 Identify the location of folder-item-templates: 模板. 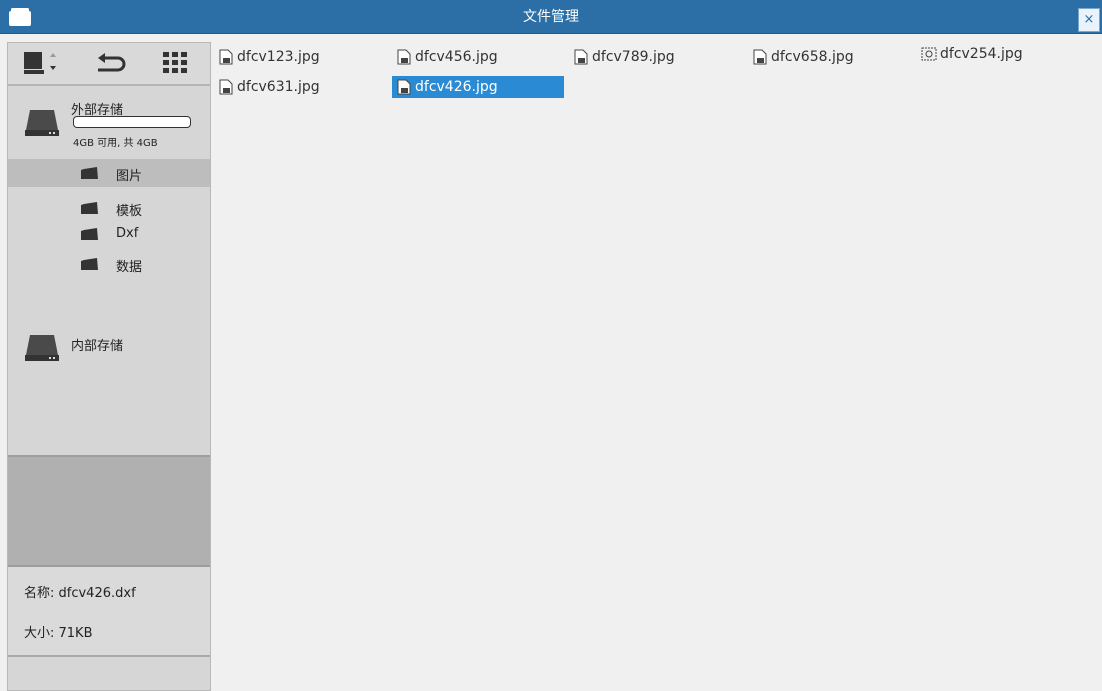
(109, 208).